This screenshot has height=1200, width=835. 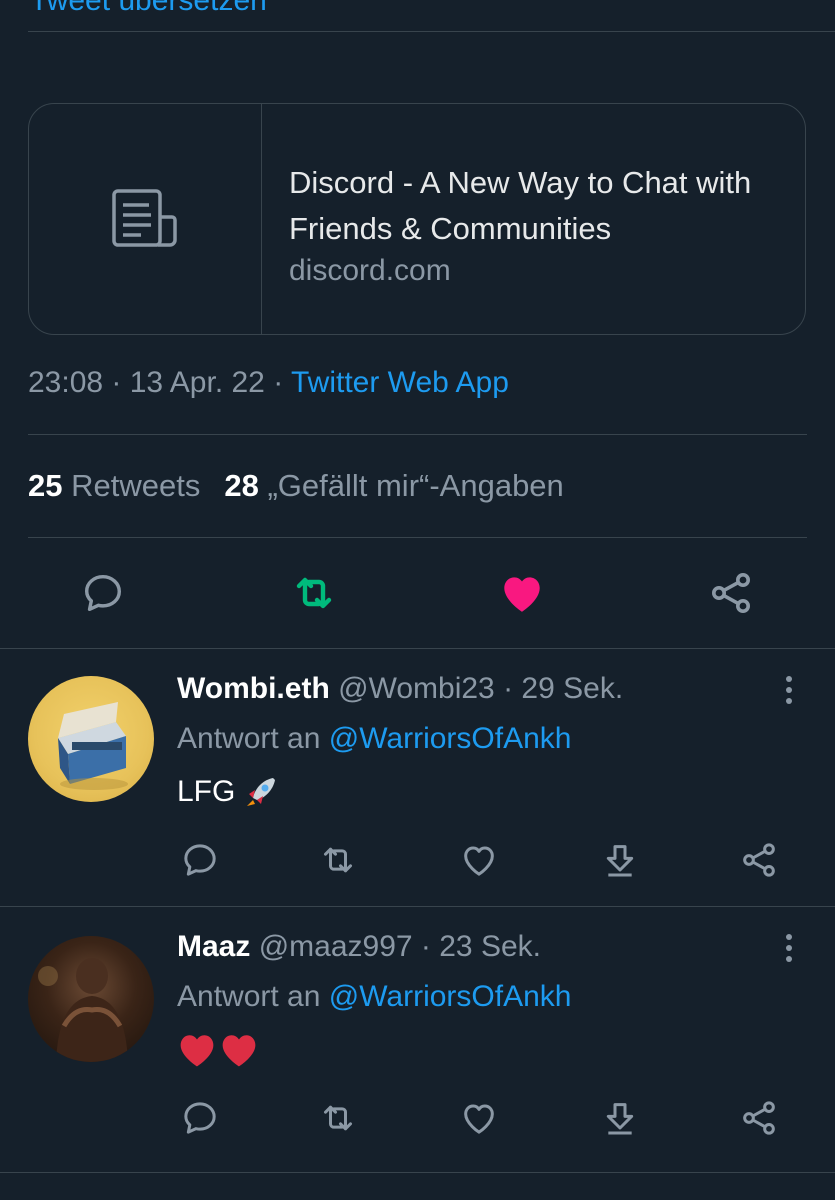 I want to click on rocket-emoji-icon, so click(x=261, y=792).